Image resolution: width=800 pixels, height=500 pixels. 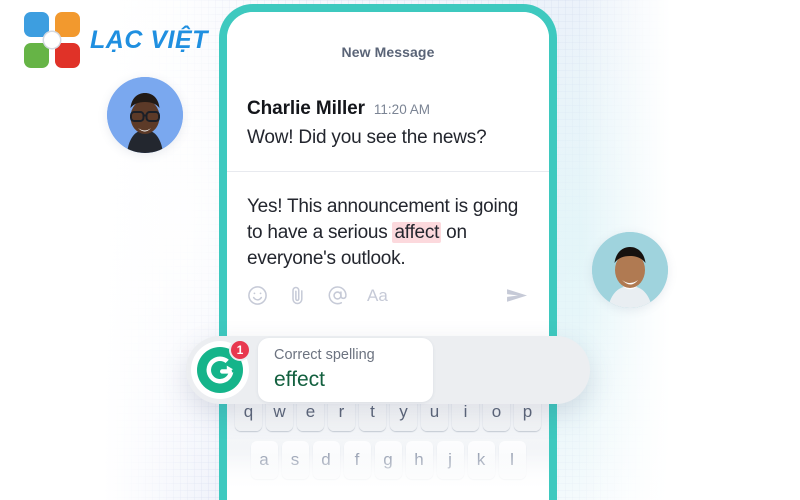 I want to click on four-square-pinwheel-logo-icon, so click(x=52, y=40).